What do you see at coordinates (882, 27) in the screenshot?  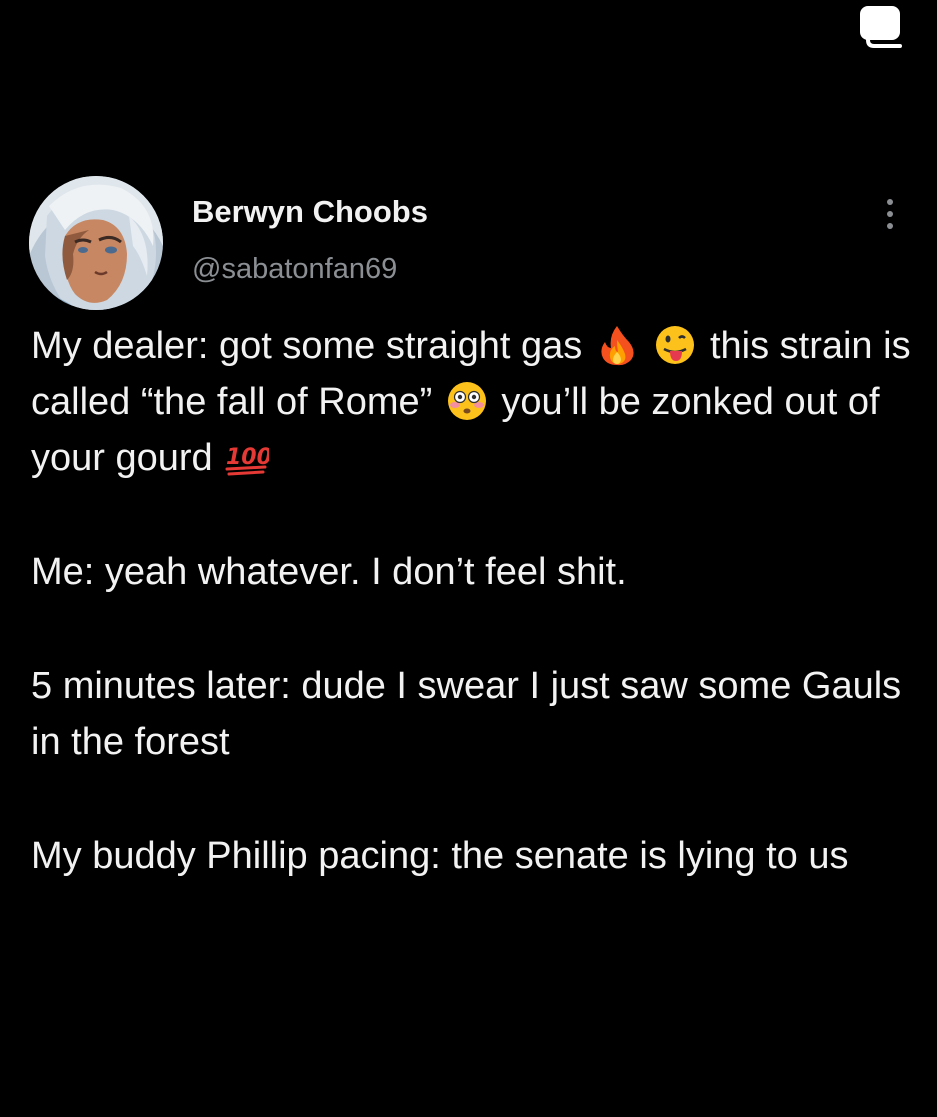 I see `copy-icon` at bounding box center [882, 27].